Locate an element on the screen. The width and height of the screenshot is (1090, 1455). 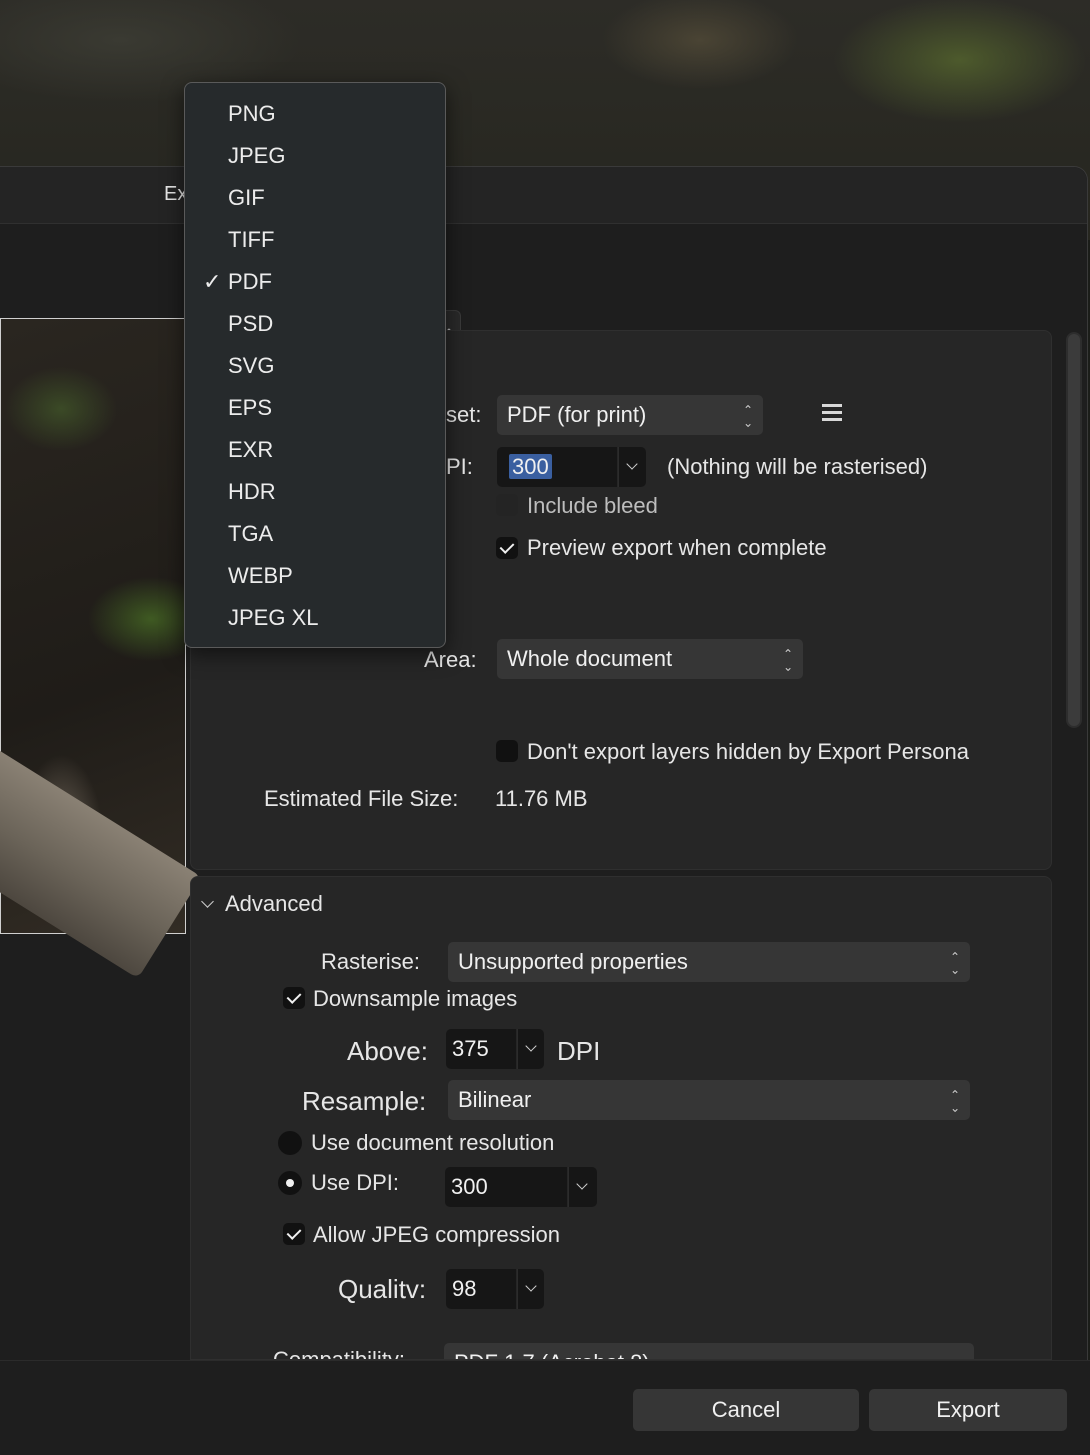
estimated-size-value: 11.76 MB is located at coordinates (541, 798).